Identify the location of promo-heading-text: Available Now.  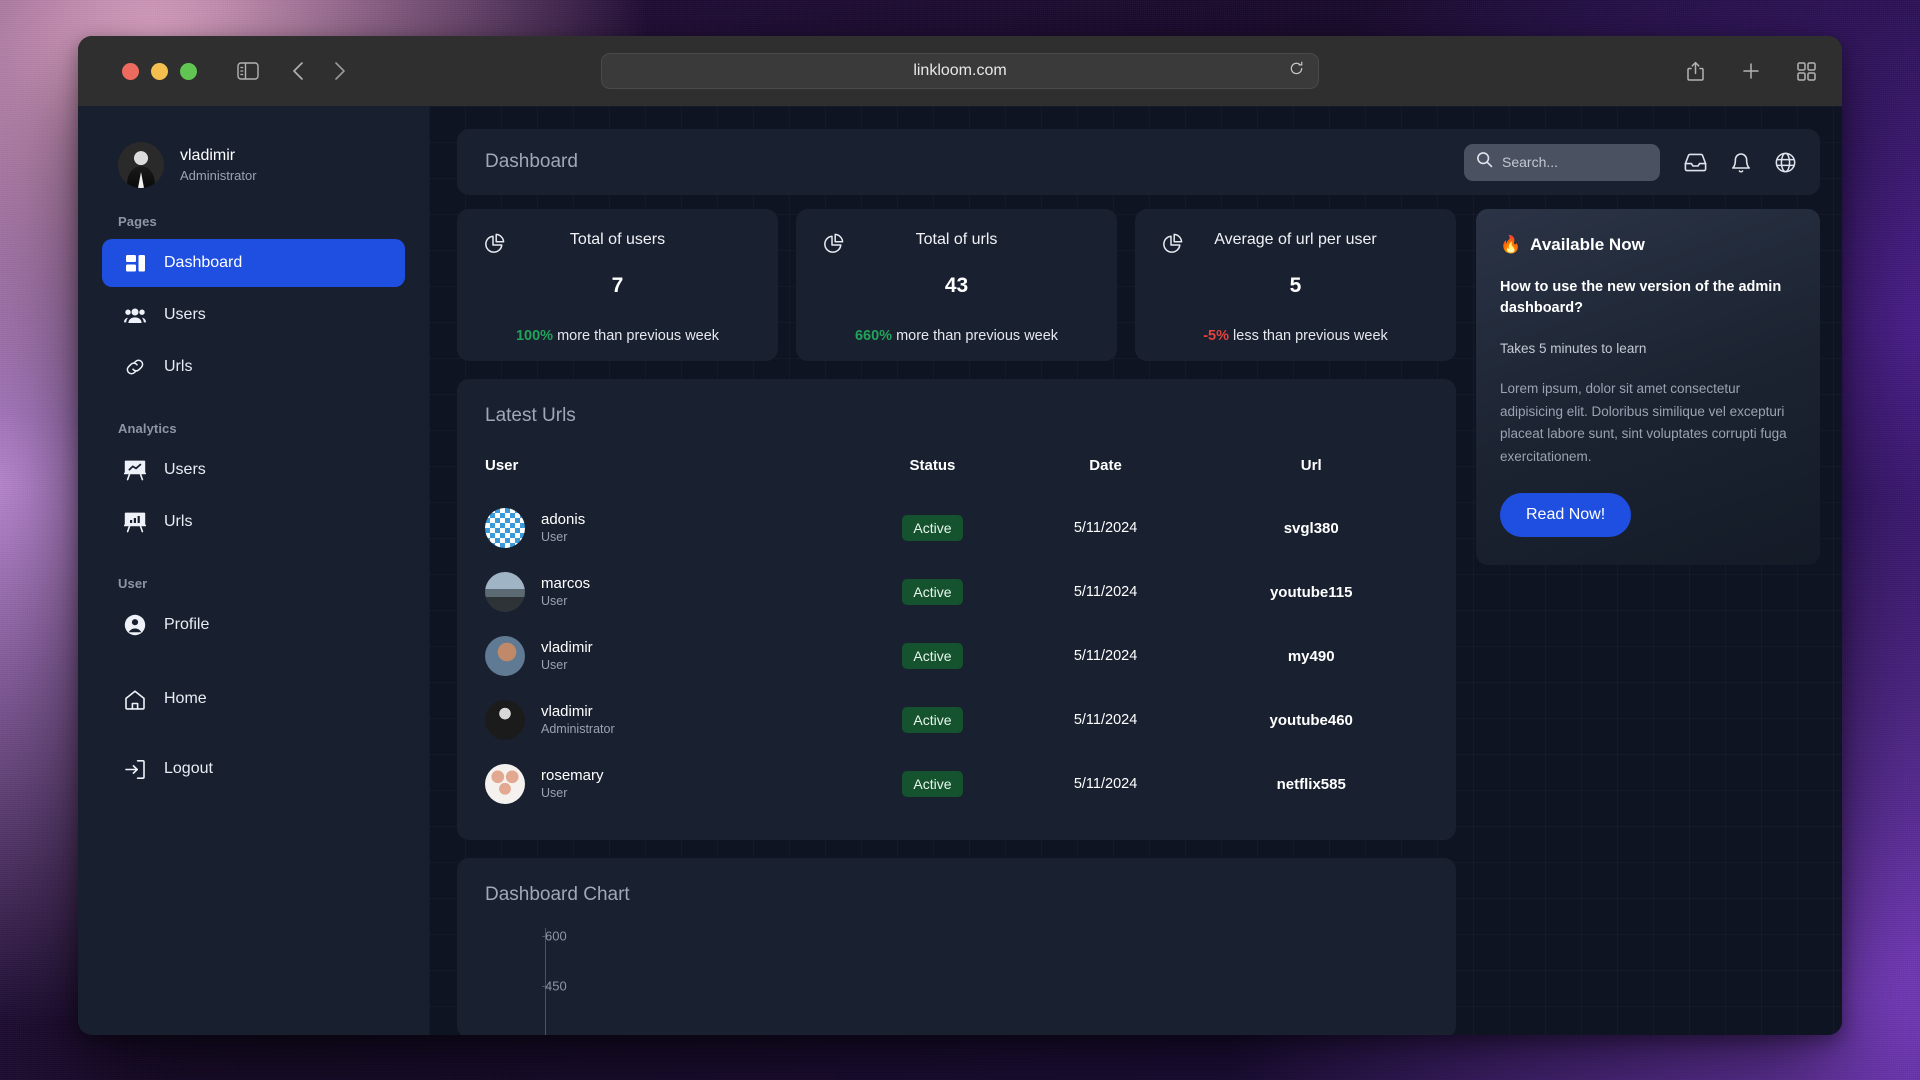
(1587, 244).